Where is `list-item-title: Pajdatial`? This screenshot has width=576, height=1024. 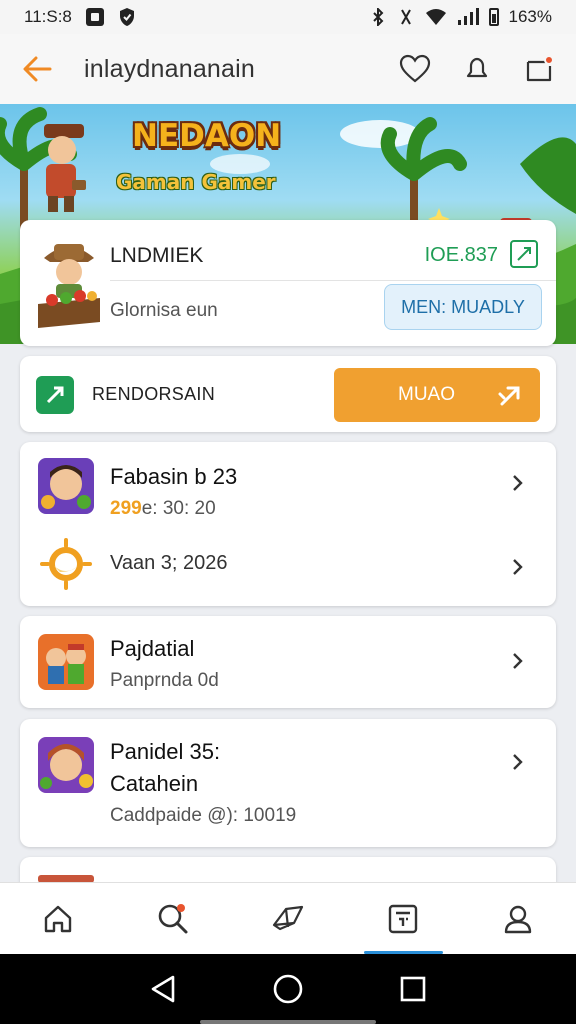
list-item-title: Pajdatial is located at coordinates (152, 648).